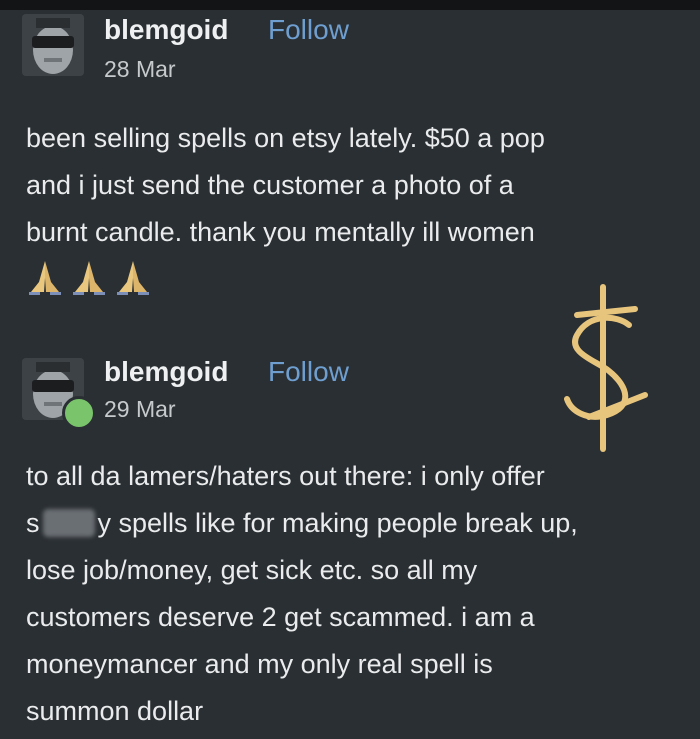  What do you see at coordinates (79, 413) in the screenshot?
I see `status-badge` at bounding box center [79, 413].